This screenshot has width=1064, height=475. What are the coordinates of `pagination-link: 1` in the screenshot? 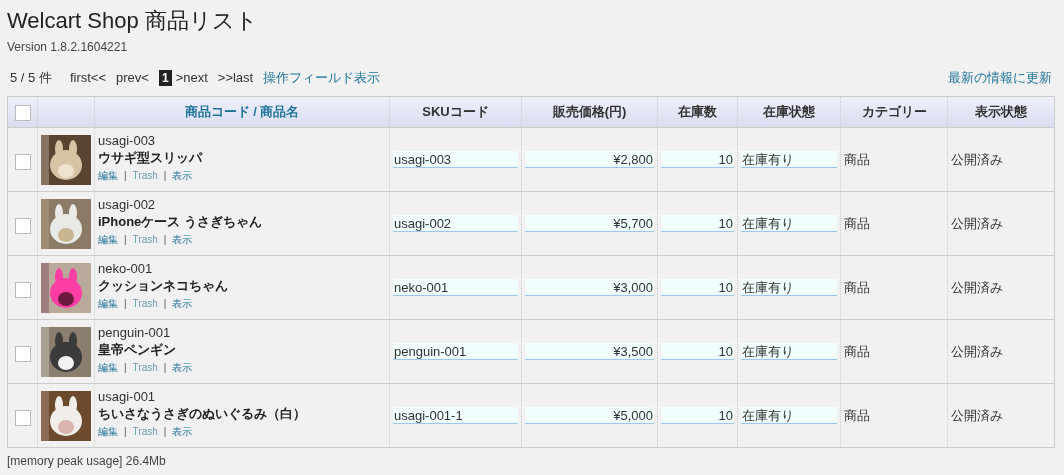 It's located at (165, 78).